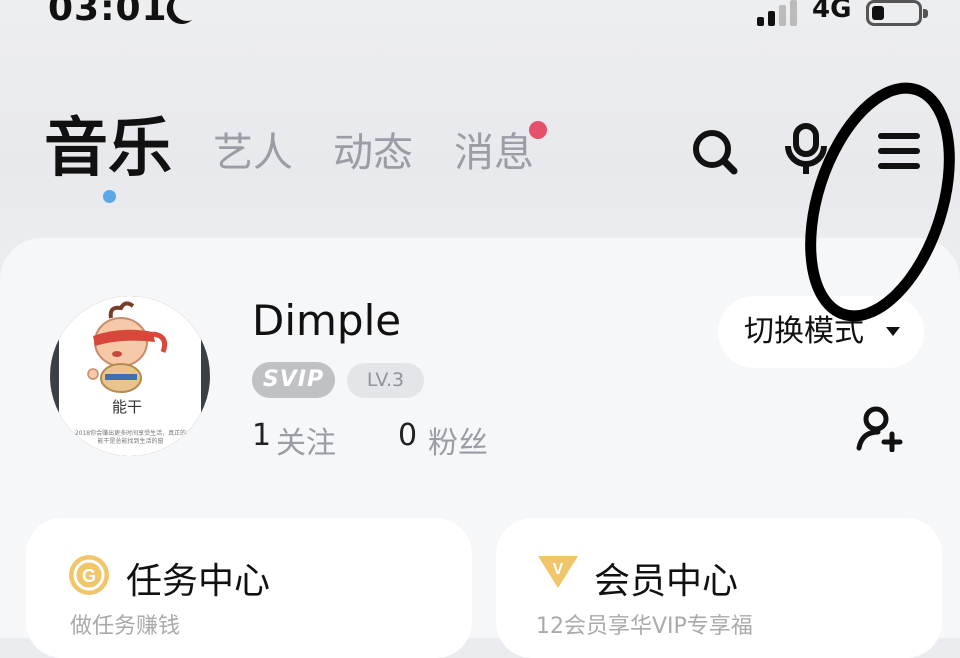 The image size is (960, 658). What do you see at coordinates (666, 581) in the screenshot?
I see `vip-center-title: 会员中心` at bounding box center [666, 581].